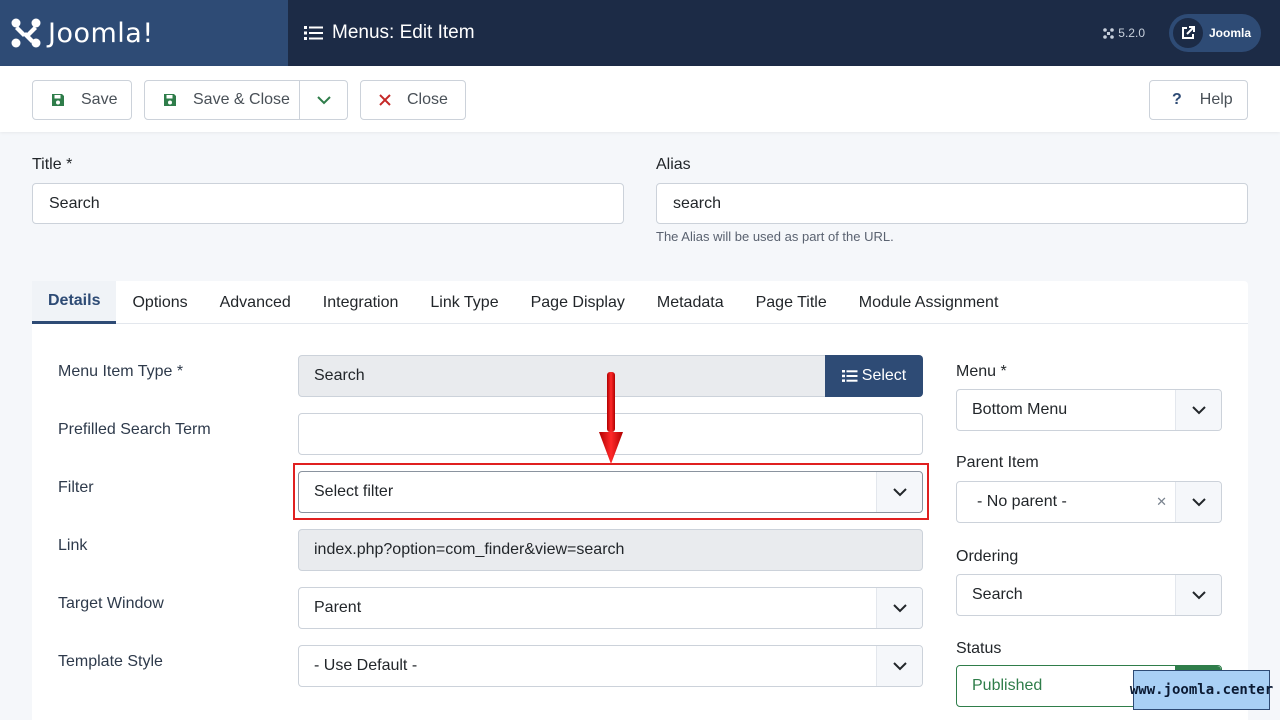  Describe the element at coordinates (110, 661) in the screenshot. I see `template-style-label: Template Style` at that location.